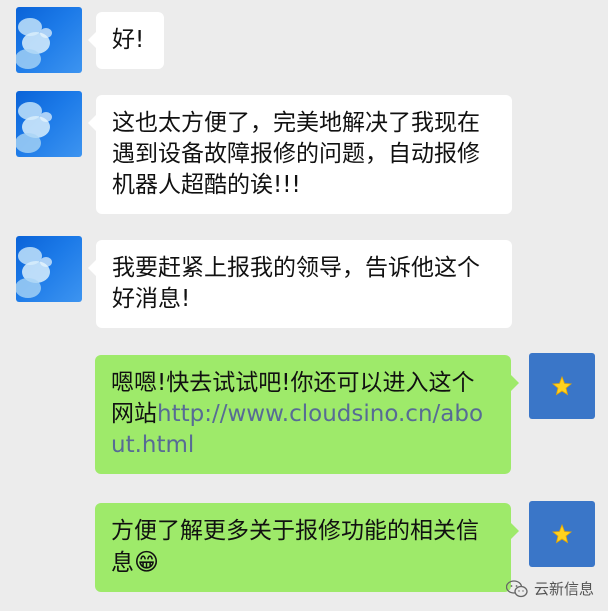  Describe the element at coordinates (297, 429) in the screenshot. I see `website-link: http://www.cloudsino.cn/about.html` at that location.